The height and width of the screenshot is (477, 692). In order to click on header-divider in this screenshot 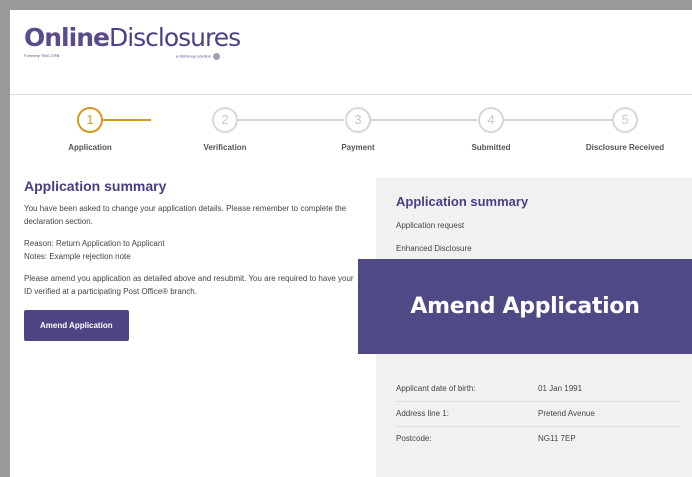, I will do `click(351, 94)`.